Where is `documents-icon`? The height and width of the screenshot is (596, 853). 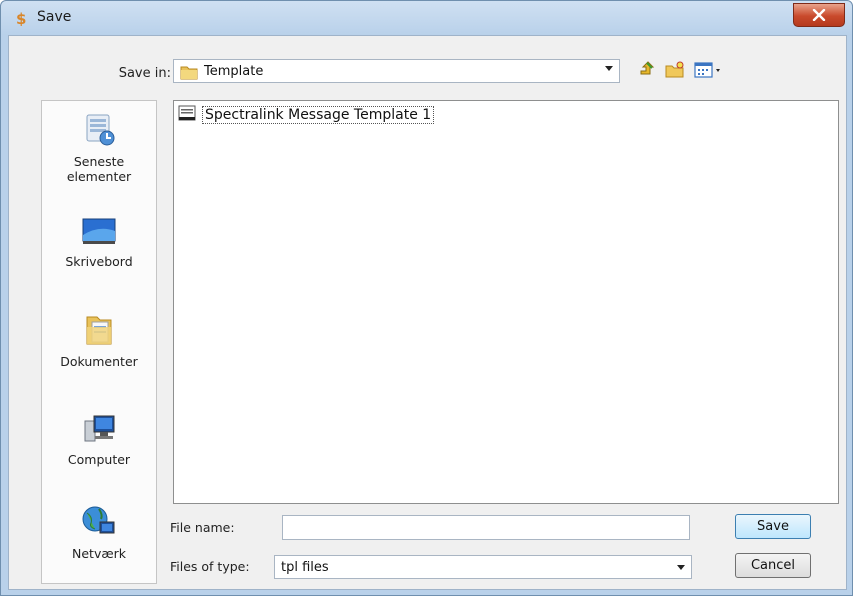
documents-icon is located at coordinates (99, 331).